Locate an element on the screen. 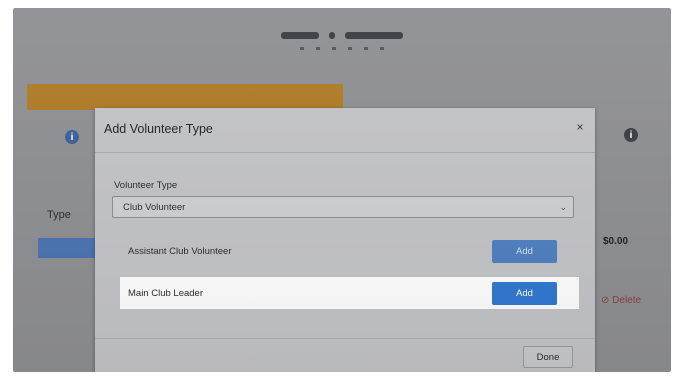 This screenshot has width=683, height=379. done-button: Done is located at coordinates (548, 357).